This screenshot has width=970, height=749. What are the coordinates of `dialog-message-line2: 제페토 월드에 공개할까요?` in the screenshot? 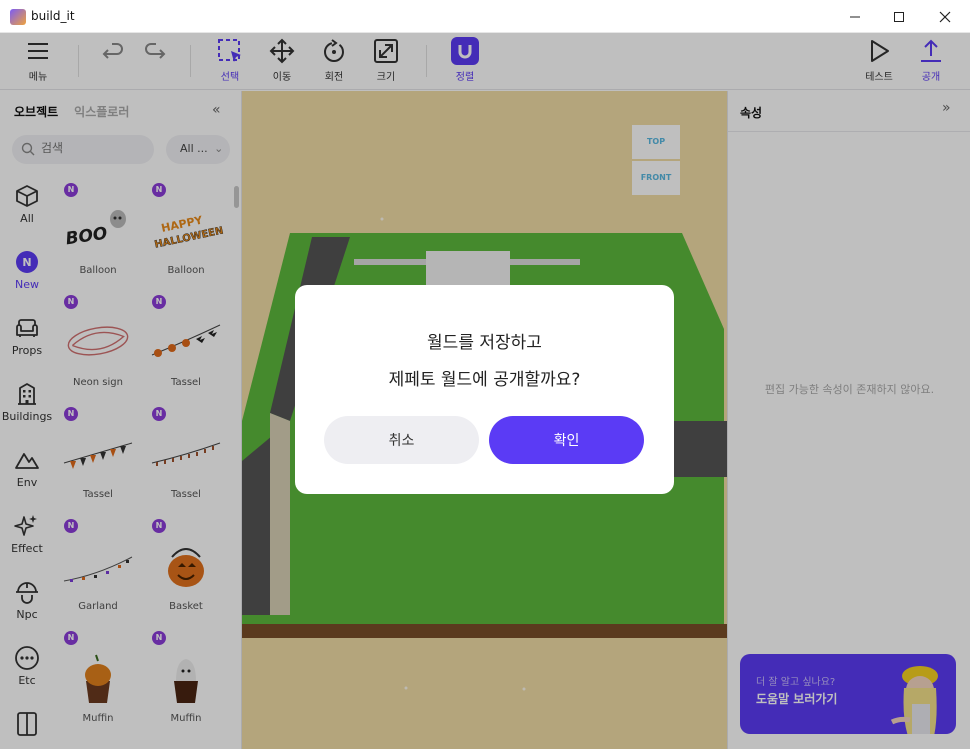 It's located at (484, 380).